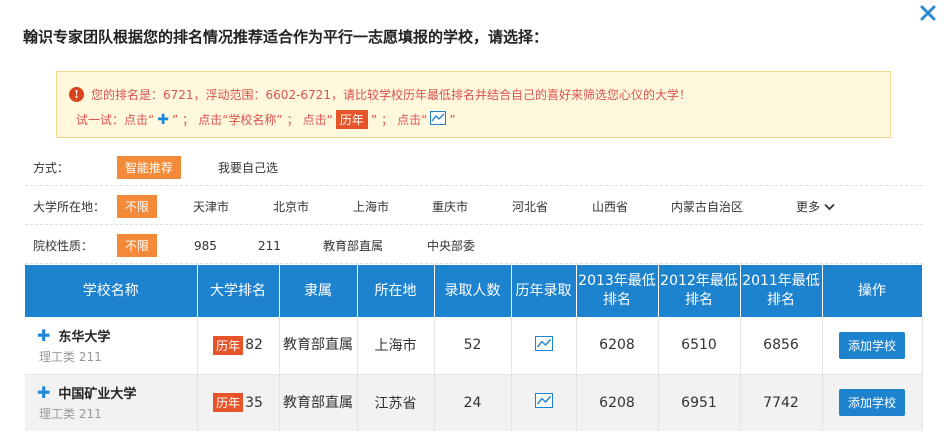 This screenshot has height=433, width=946. What do you see at coordinates (617, 291) in the screenshot?
I see `header-2013: 2013年最低排名` at bounding box center [617, 291].